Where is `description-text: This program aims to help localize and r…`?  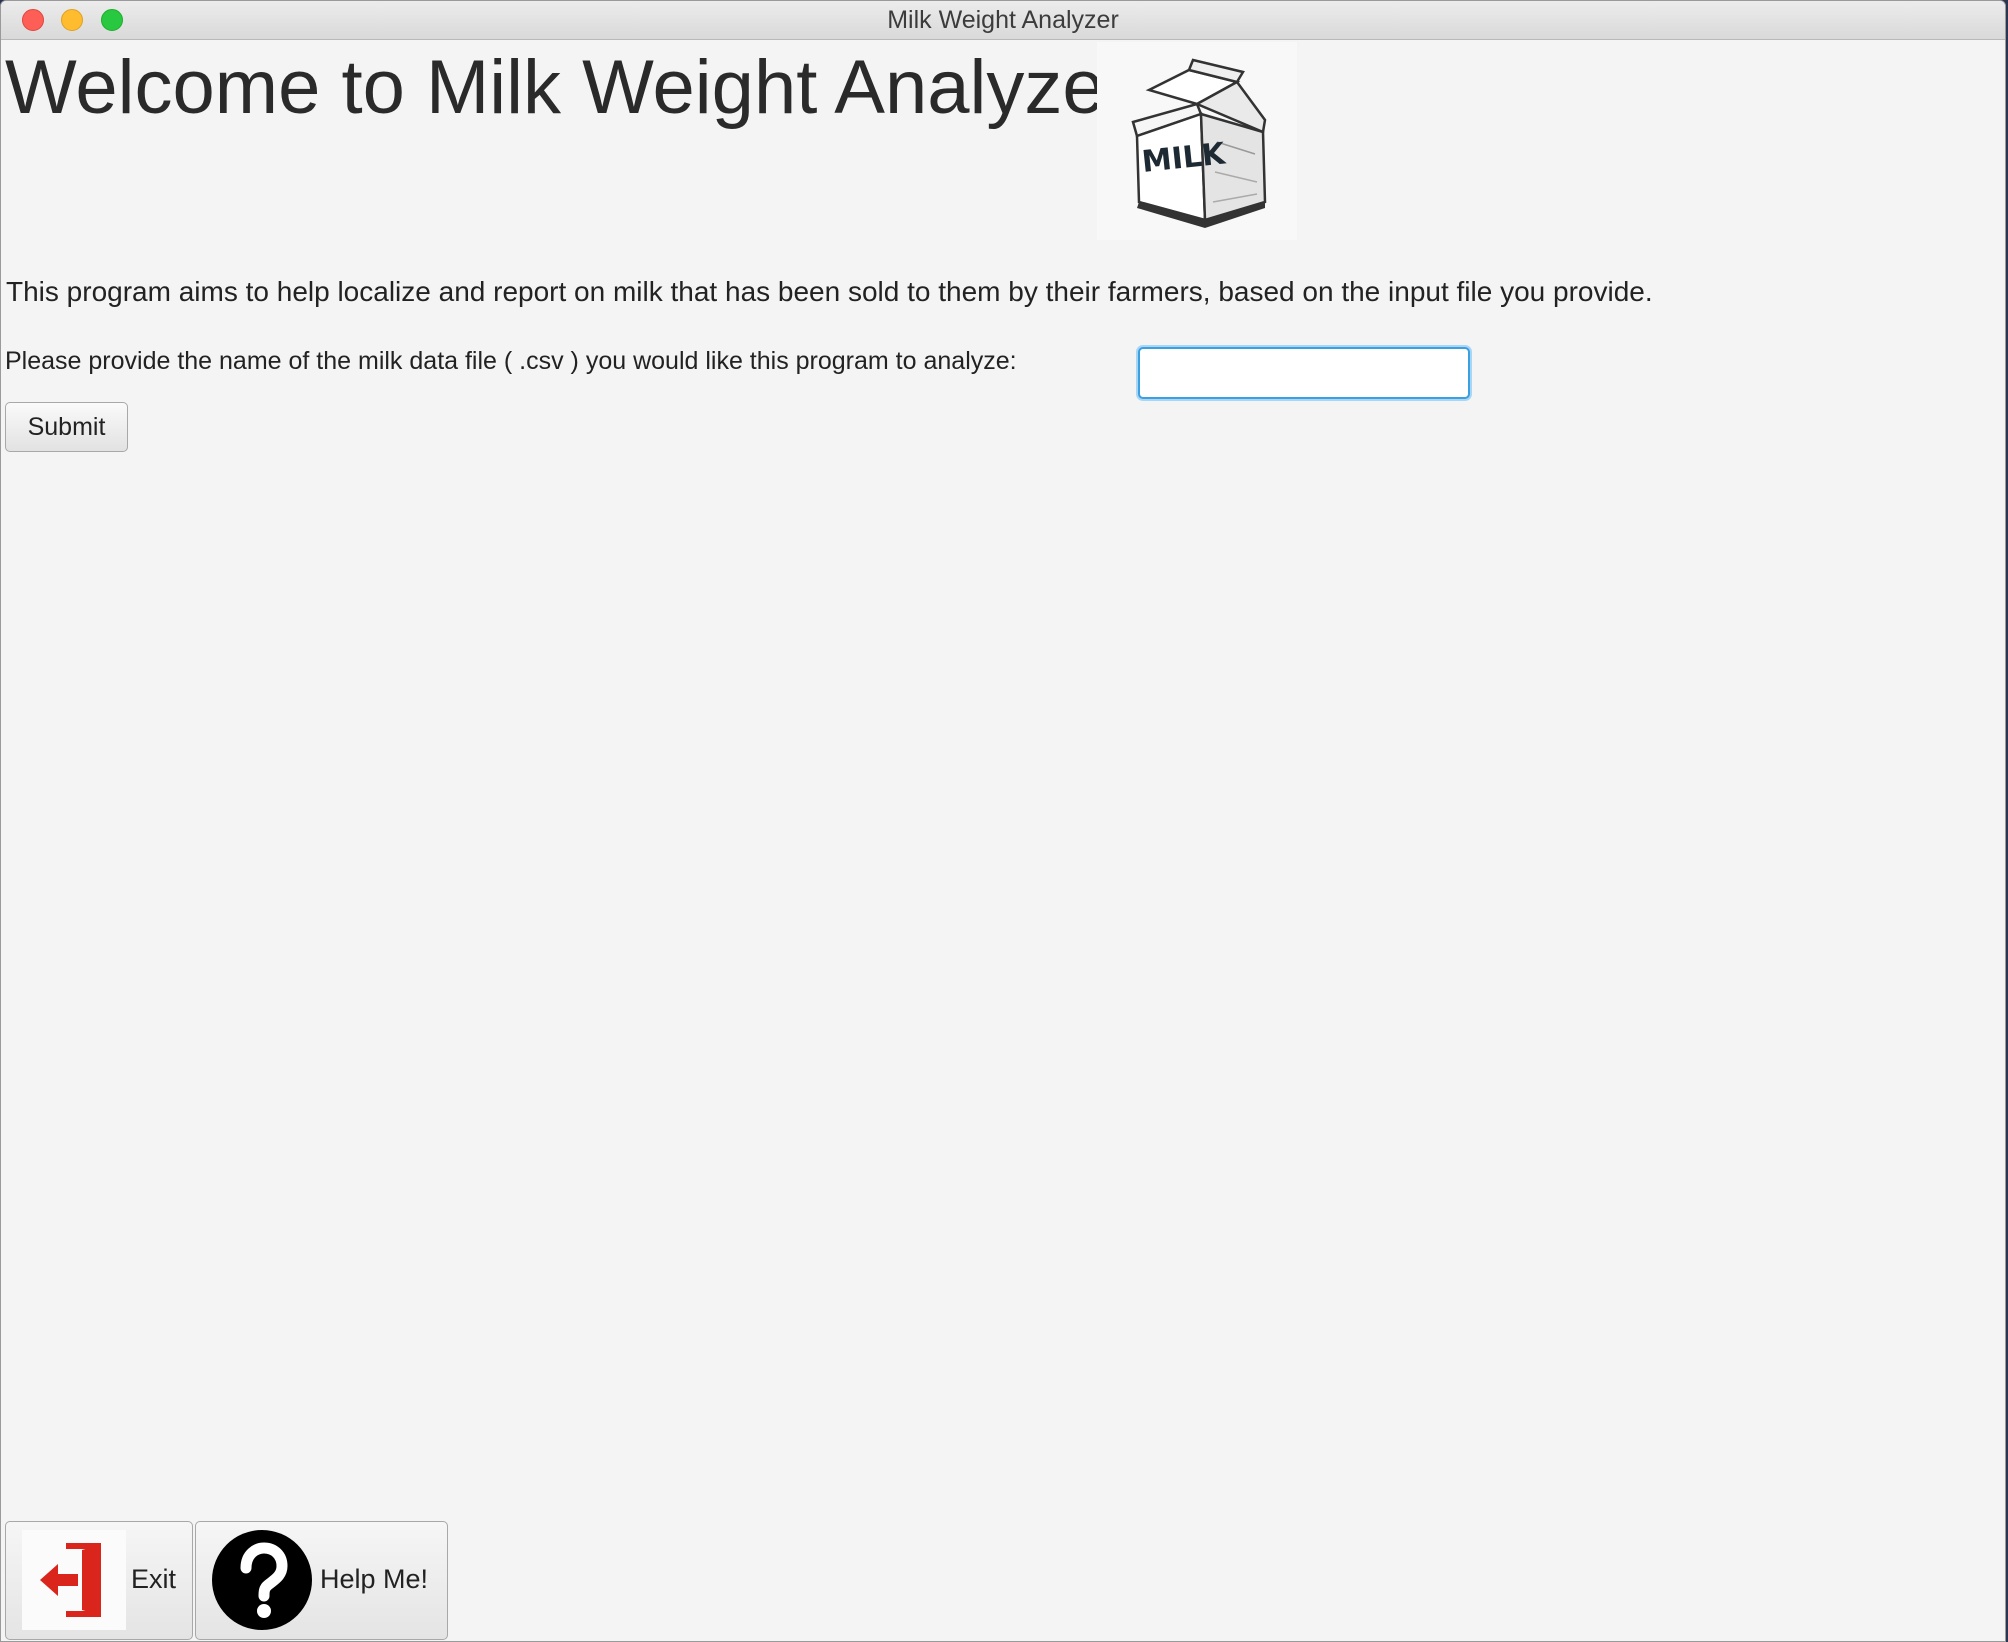 description-text: This program aims to help localize and r… is located at coordinates (829, 291).